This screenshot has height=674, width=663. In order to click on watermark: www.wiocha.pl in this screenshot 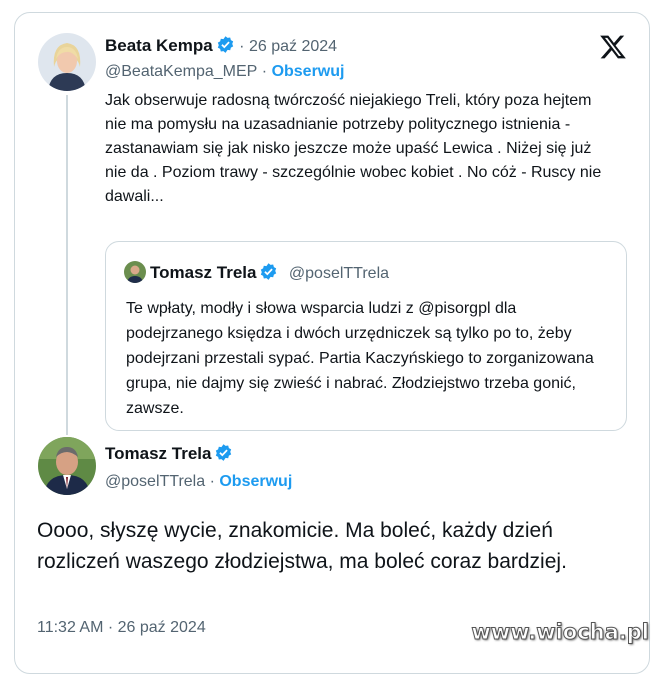, I will do `click(560, 632)`.